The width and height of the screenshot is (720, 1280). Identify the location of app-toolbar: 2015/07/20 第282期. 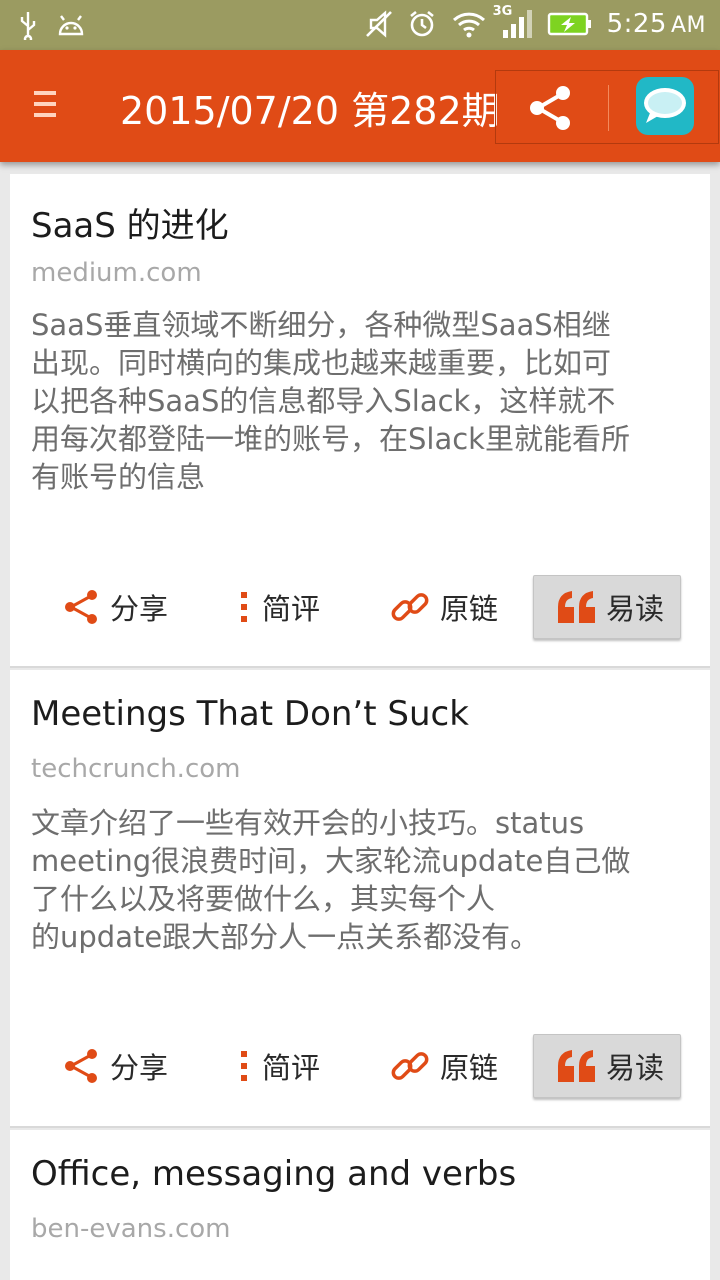
(360, 106).